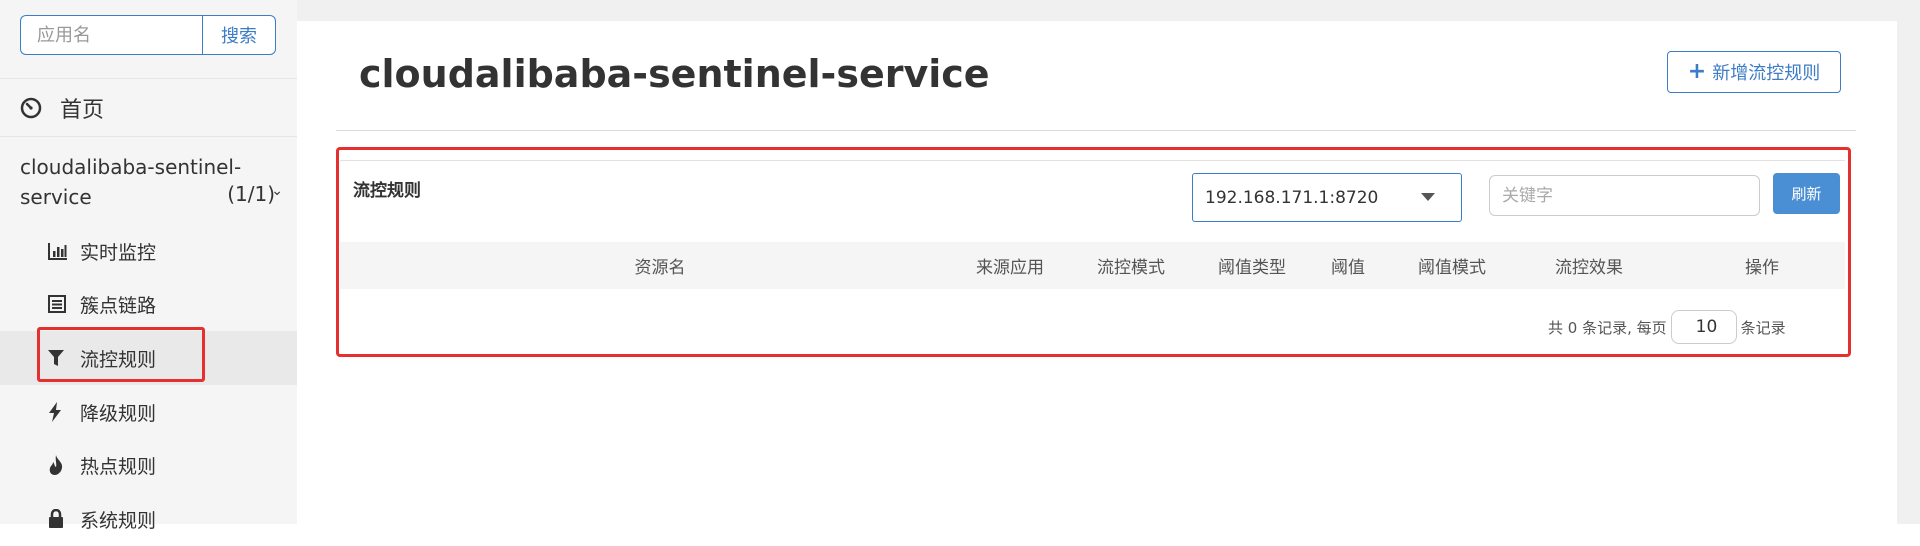  What do you see at coordinates (82, 110) in the screenshot?
I see `sidebar-item-home-label: 首页` at bounding box center [82, 110].